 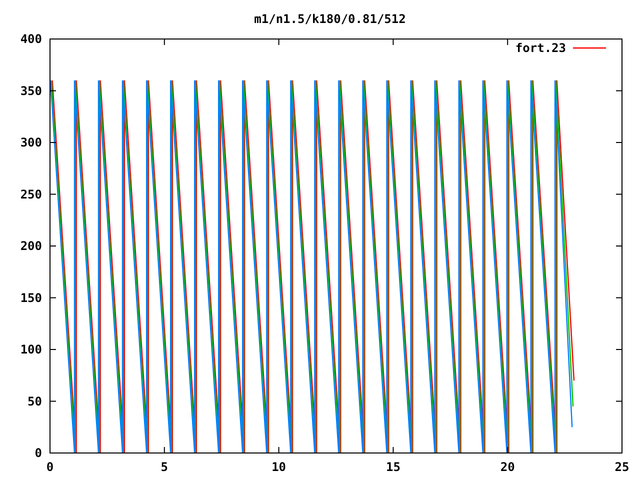 What do you see at coordinates (589, 48) in the screenshot?
I see `legend-line` at bounding box center [589, 48].